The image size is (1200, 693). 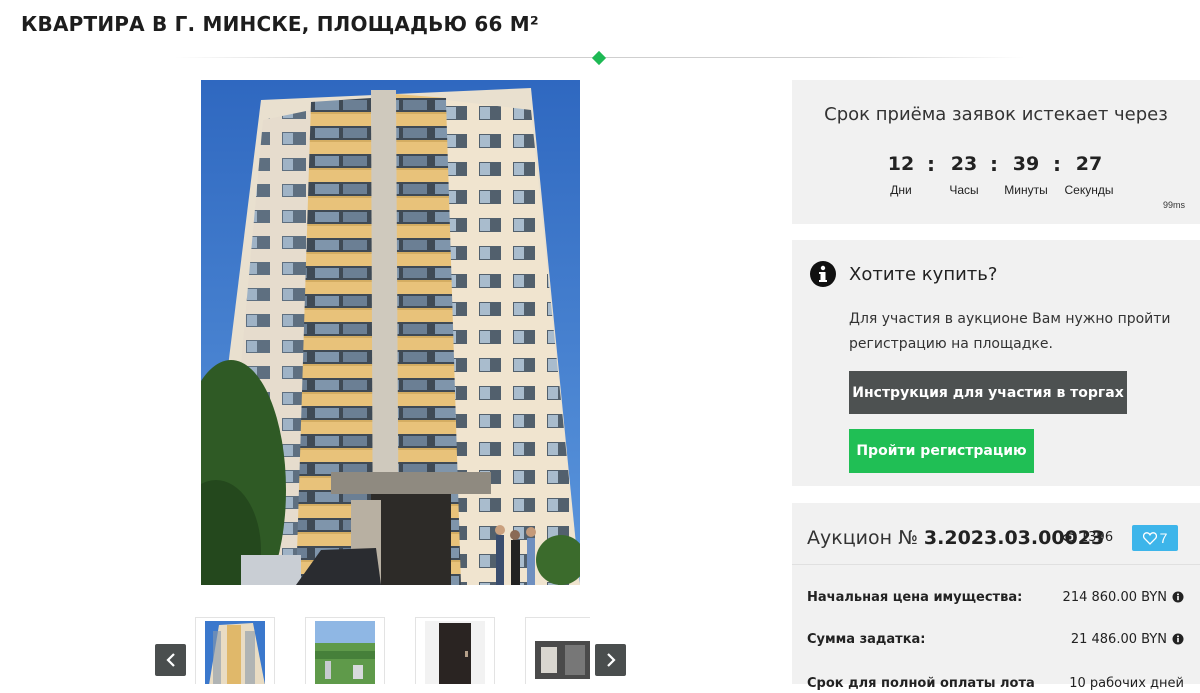 What do you see at coordinates (562, 652) in the screenshot?
I see `interior-thumbnail-icon` at bounding box center [562, 652].